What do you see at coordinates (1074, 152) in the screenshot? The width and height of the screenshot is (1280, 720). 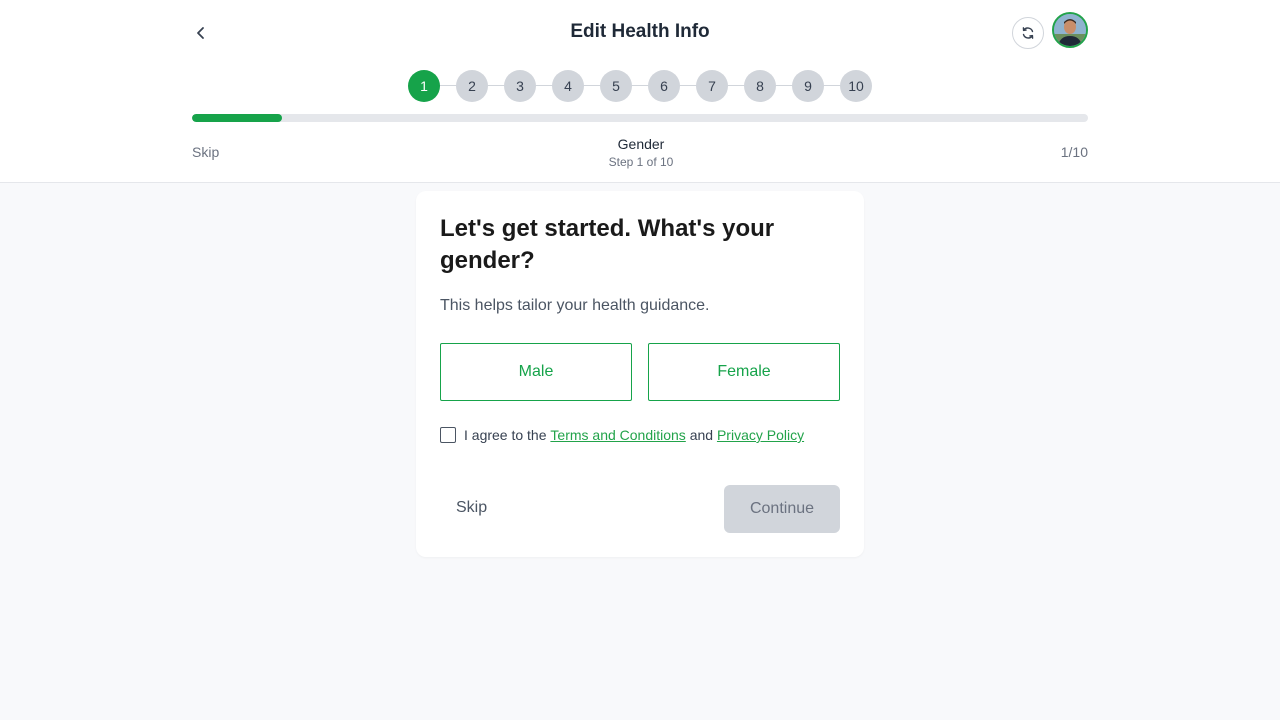 I see `step-counter: 1/10` at bounding box center [1074, 152].